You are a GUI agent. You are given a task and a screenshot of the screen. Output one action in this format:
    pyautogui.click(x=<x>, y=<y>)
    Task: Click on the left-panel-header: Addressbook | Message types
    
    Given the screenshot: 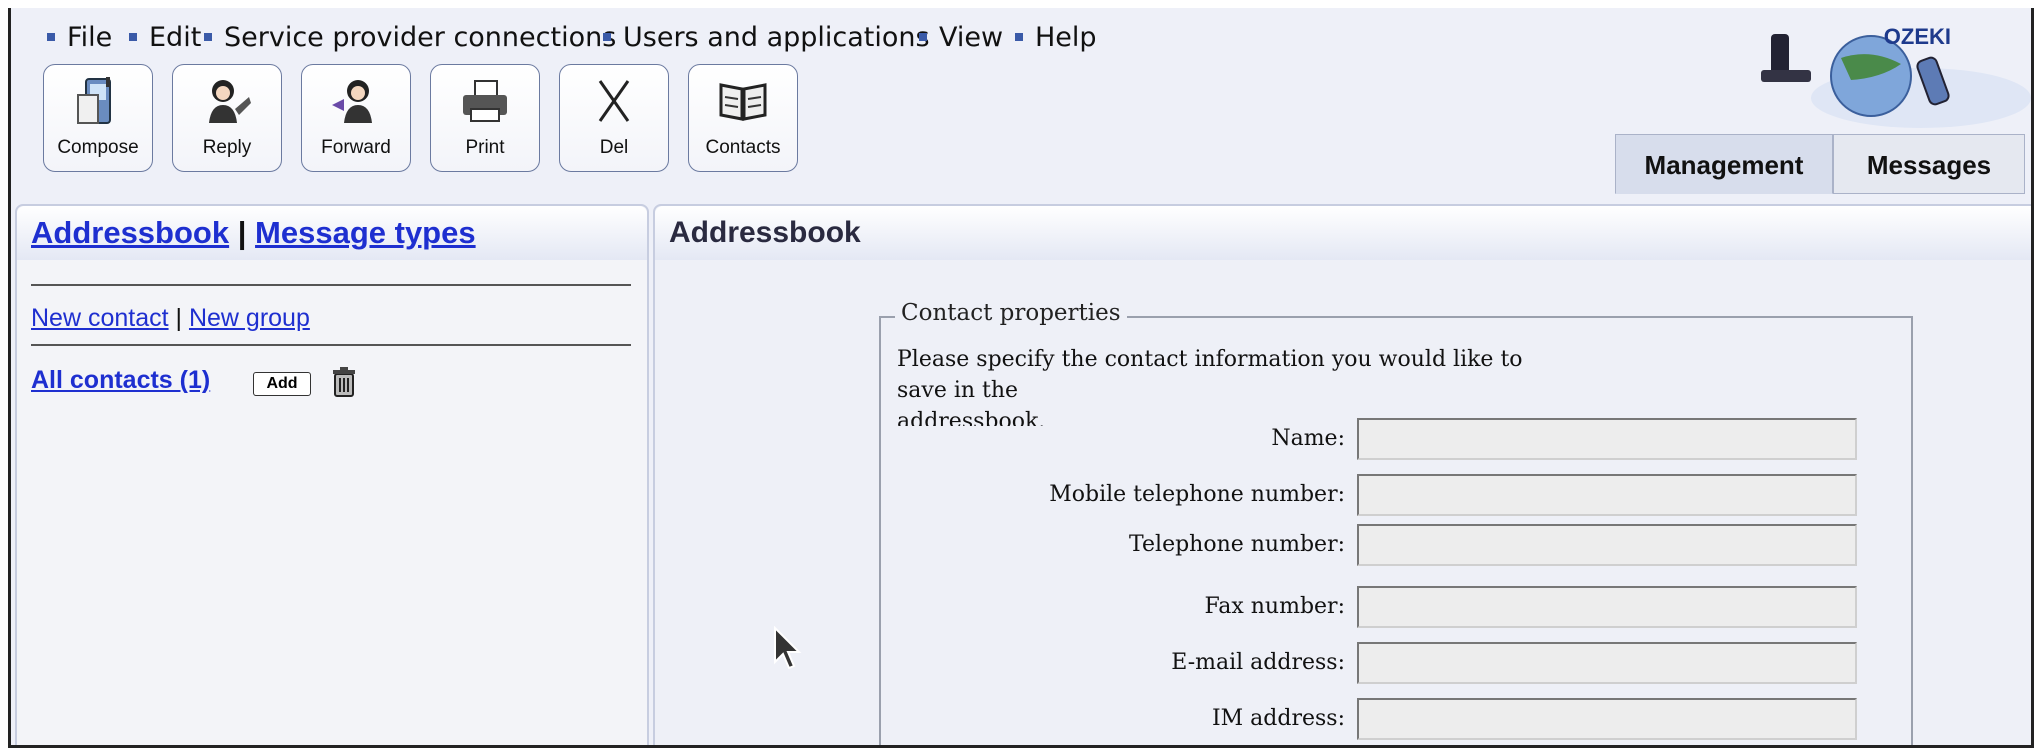 What is the action you would take?
    pyautogui.click(x=332, y=233)
    